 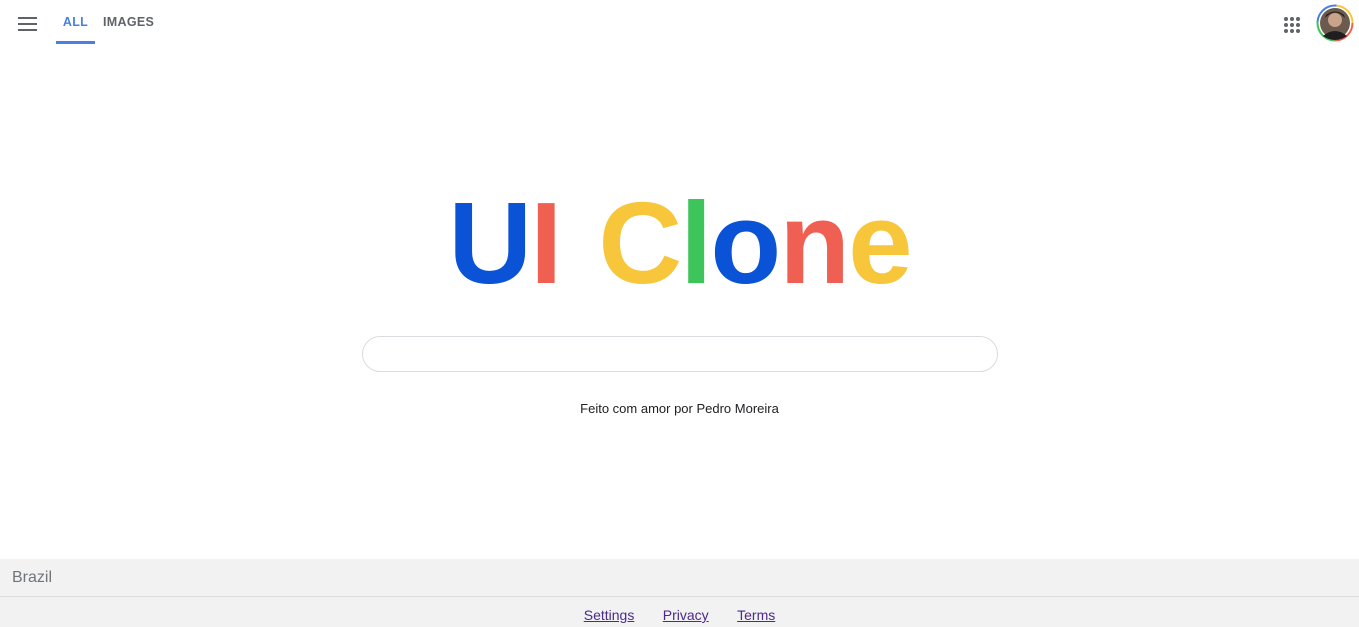 I want to click on terms-link: Terms, so click(x=756, y=615).